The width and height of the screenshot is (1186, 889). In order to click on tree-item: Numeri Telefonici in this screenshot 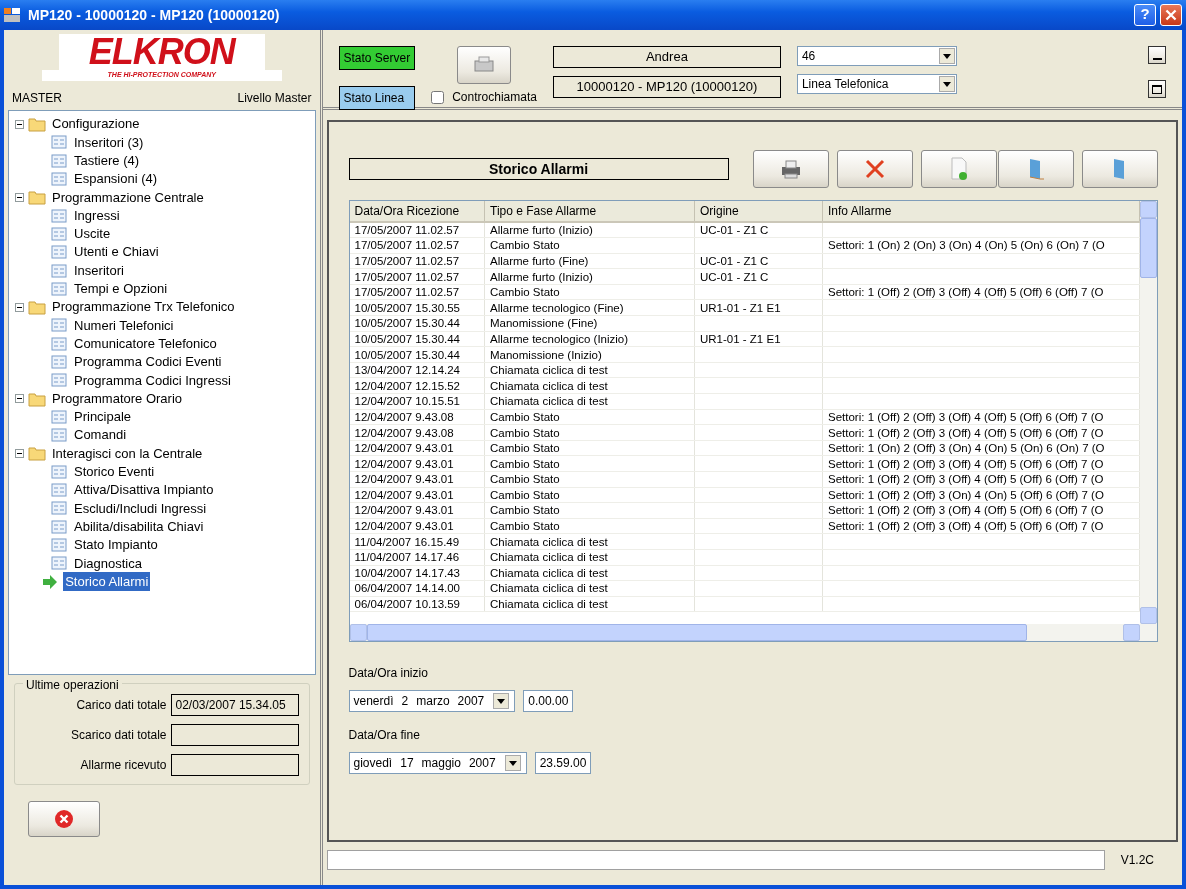, I will do `click(124, 325)`.